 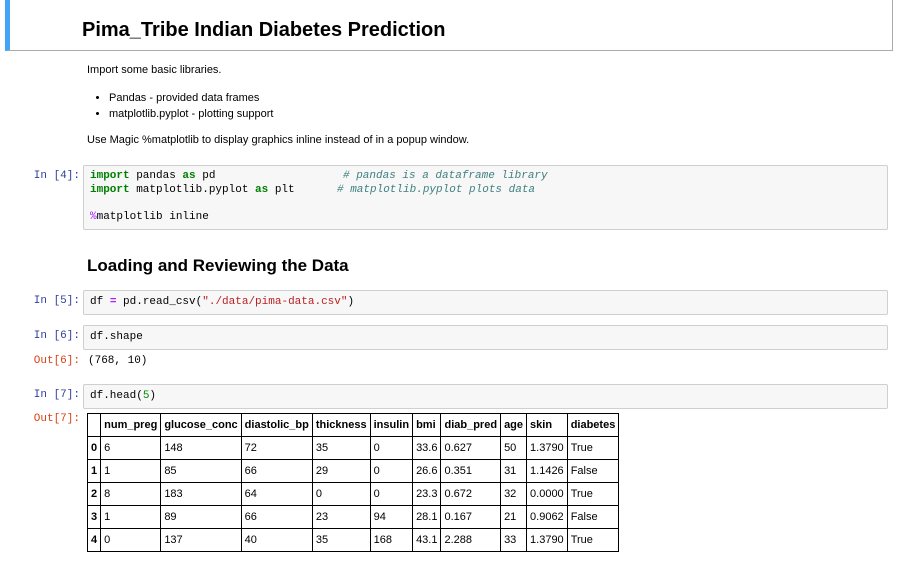 What do you see at coordinates (276, 540) in the screenshot?
I see `table-cell: 40` at bounding box center [276, 540].